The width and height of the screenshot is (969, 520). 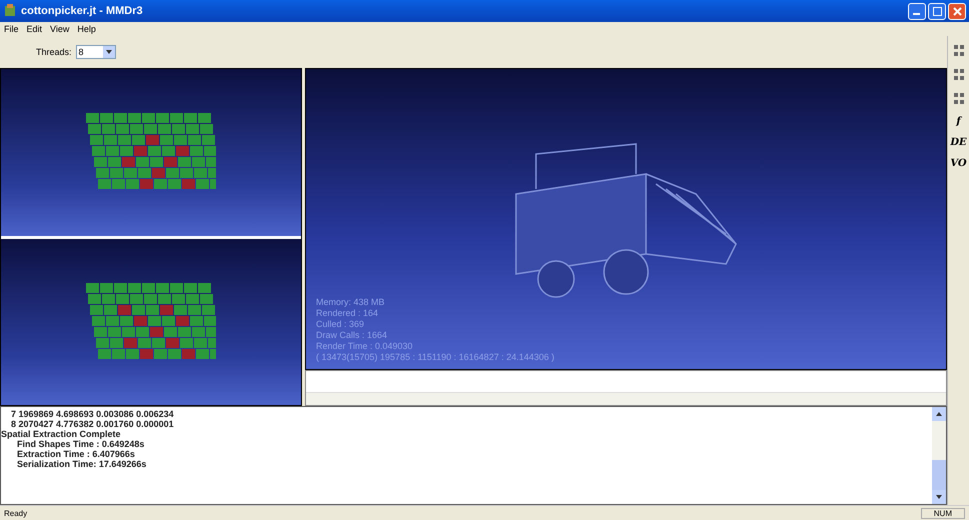 I want to click on stats-line: Rendered : 164, so click(x=348, y=313).